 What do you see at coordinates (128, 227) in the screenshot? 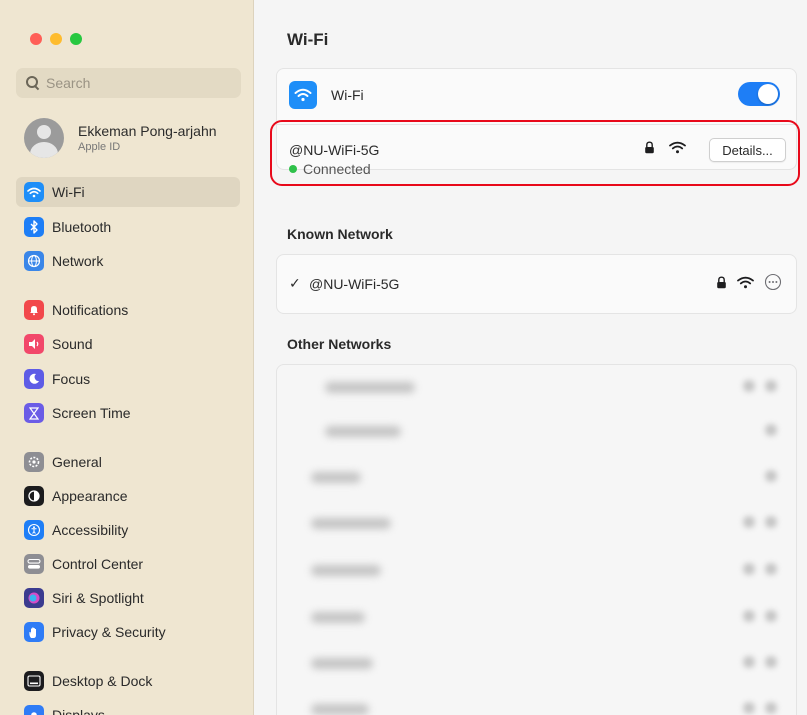
I see `sidebar-item-bluetooth: Bluetooth` at bounding box center [128, 227].